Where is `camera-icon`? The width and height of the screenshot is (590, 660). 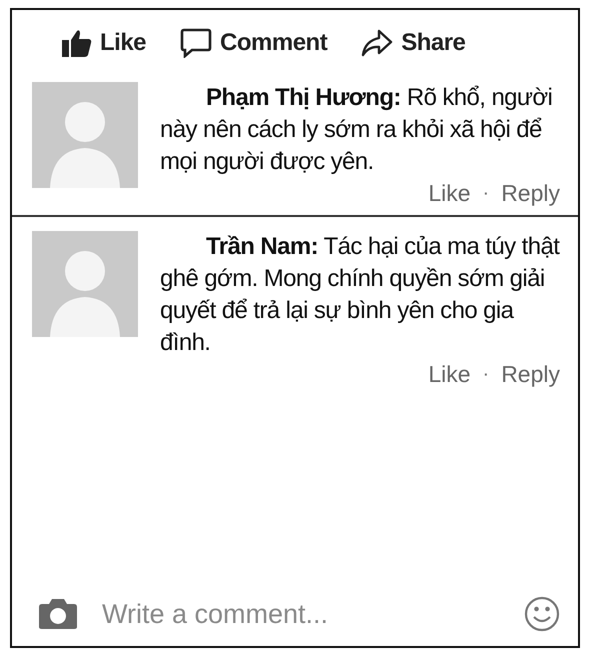 camera-icon is located at coordinates (58, 614).